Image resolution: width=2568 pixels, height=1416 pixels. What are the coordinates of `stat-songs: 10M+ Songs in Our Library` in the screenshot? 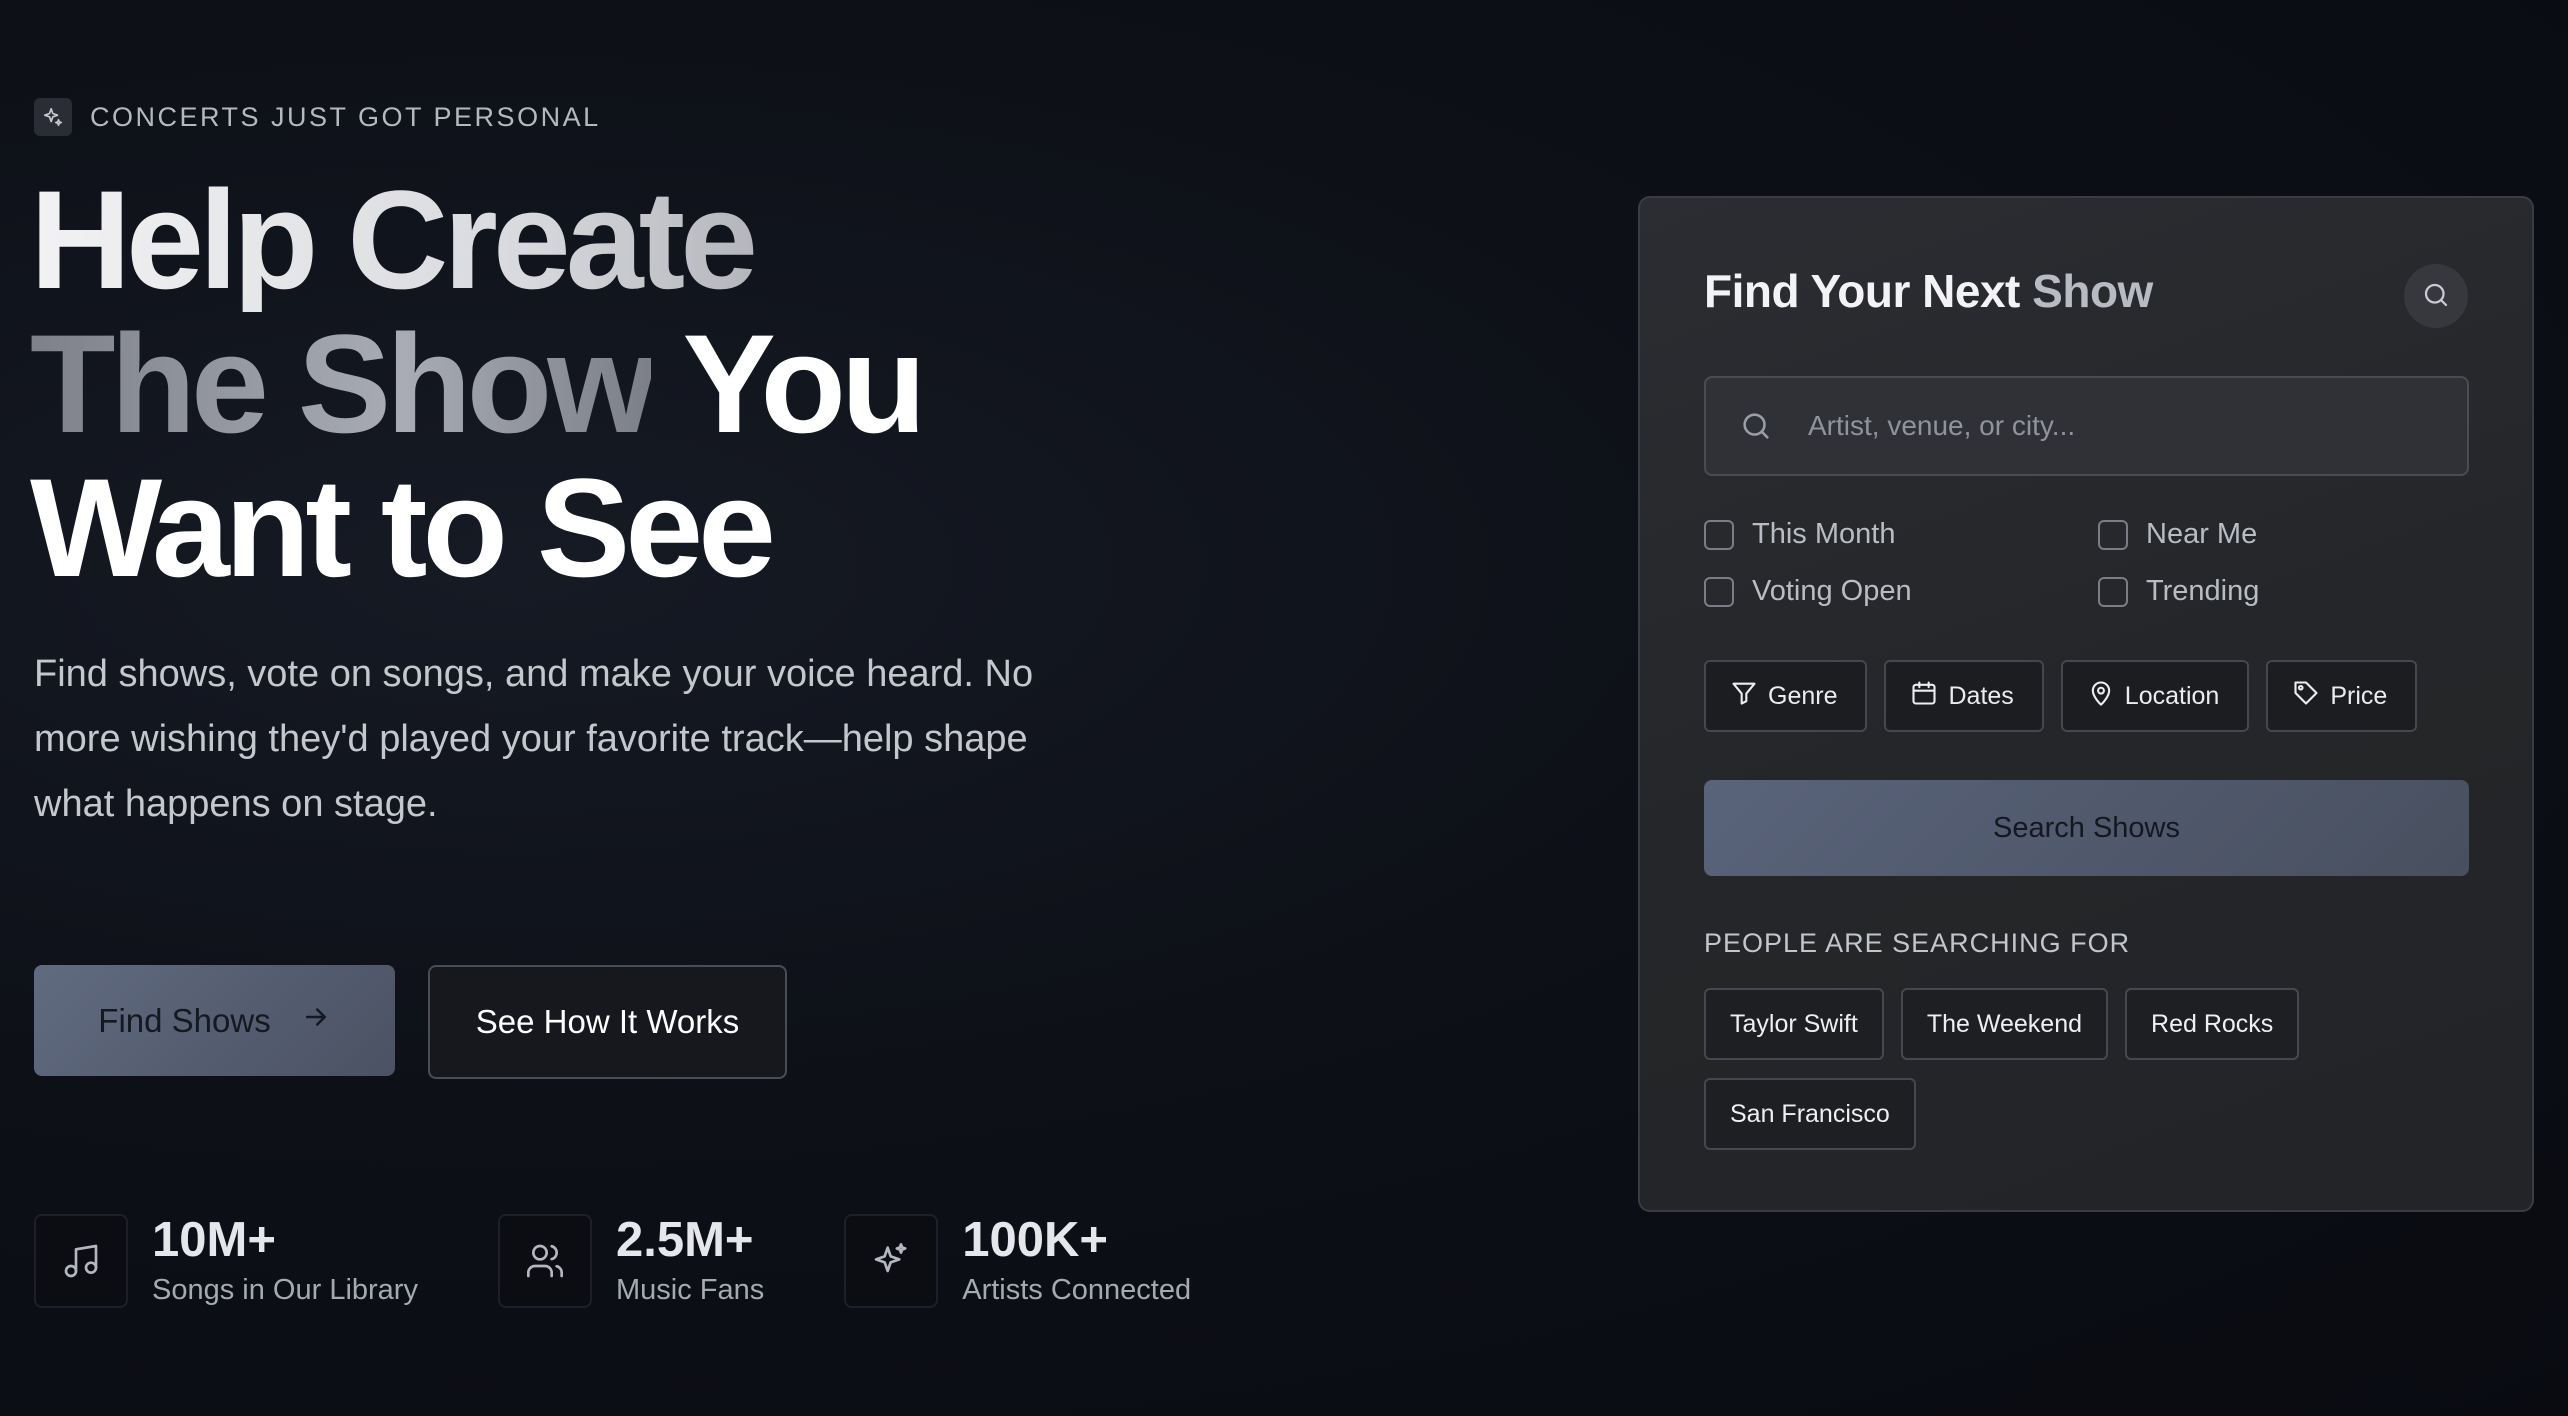 It's located at (226, 1261).